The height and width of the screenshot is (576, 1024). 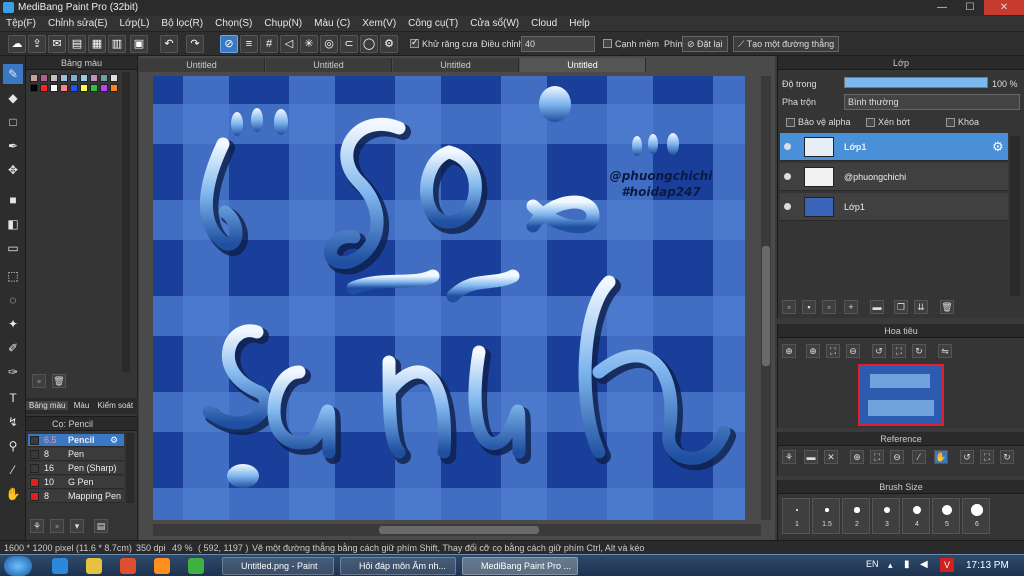 What do you see at coordinates (877, 307) in the screenshot?
I see `folder-icon: ▬` at bounding box center [877, 307].